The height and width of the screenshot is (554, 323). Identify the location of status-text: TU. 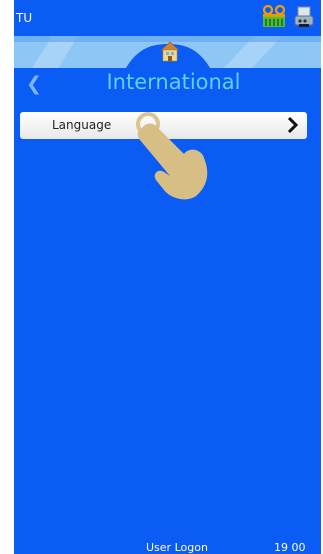
(24, 18).